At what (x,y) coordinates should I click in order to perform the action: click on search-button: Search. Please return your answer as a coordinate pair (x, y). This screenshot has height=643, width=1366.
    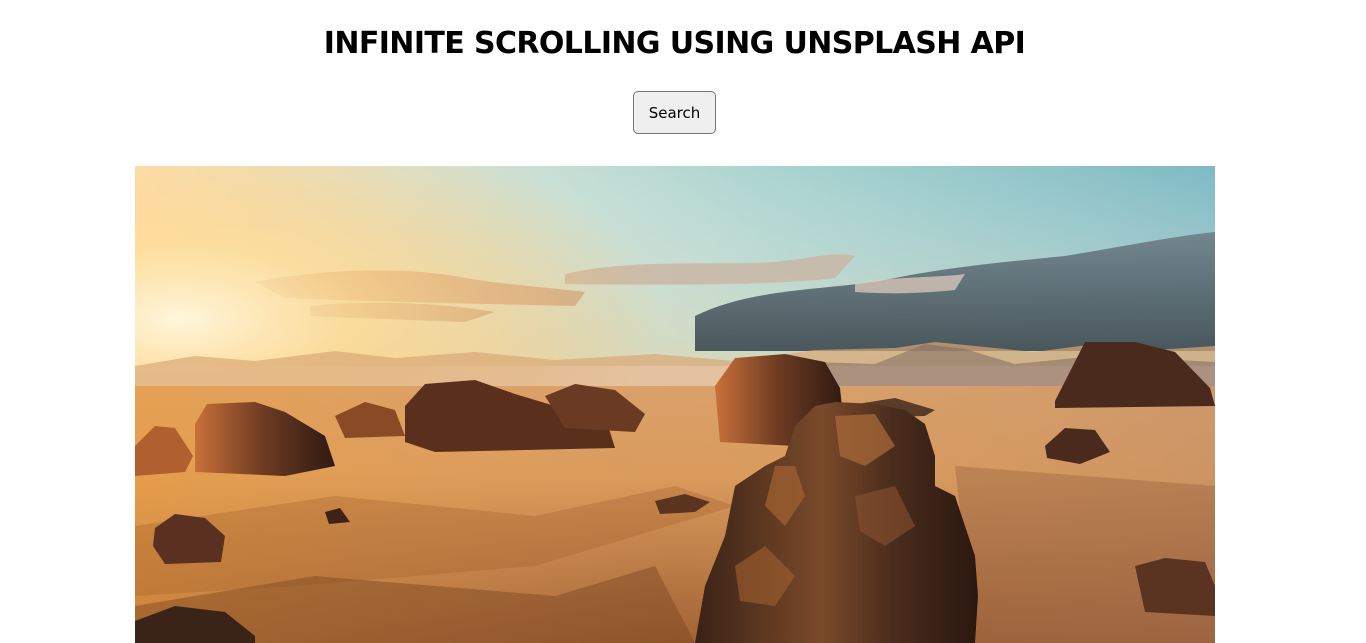
    Looking at the image, I should click on (674, 112).